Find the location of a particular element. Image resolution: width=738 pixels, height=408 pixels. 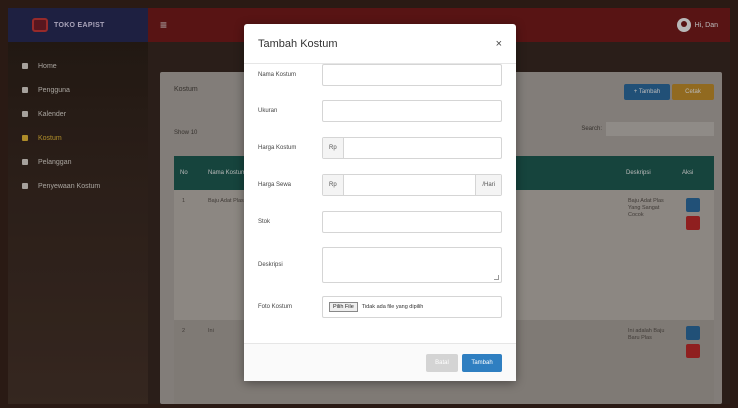

form-row-stok: Stok is located at coordinates (380, 222).